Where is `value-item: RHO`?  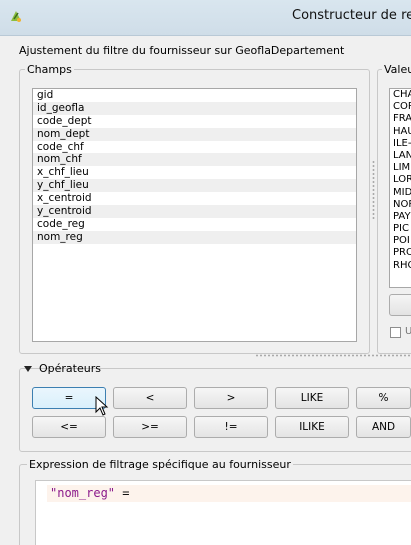 value-item: RHO is located at coordinates (400, 266).